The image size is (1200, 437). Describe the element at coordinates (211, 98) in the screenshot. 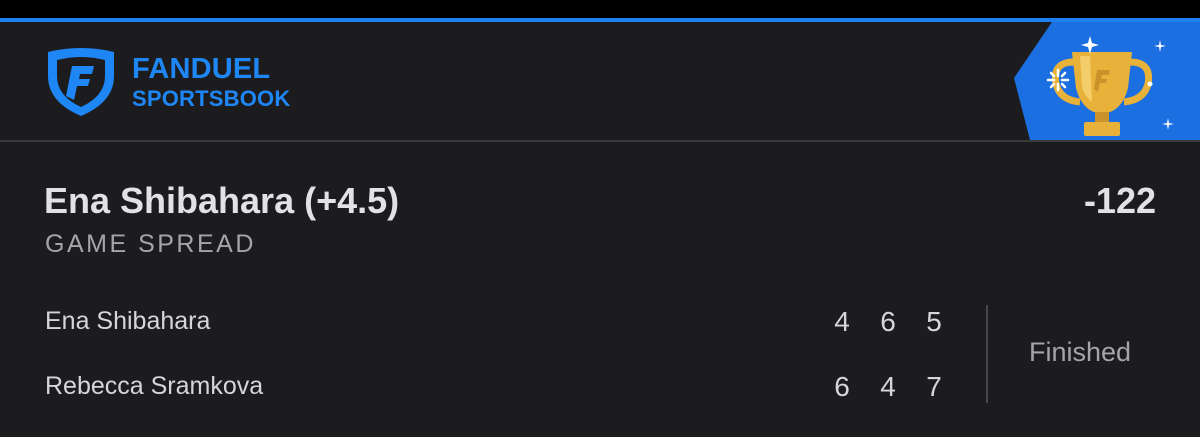

I see `brand-subtitle: SPORTSBOOK` at that location.